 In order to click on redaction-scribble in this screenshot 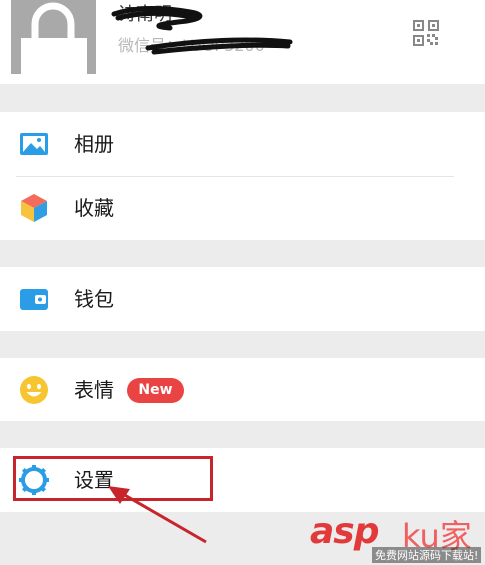, I will do `click(202, 30)`.